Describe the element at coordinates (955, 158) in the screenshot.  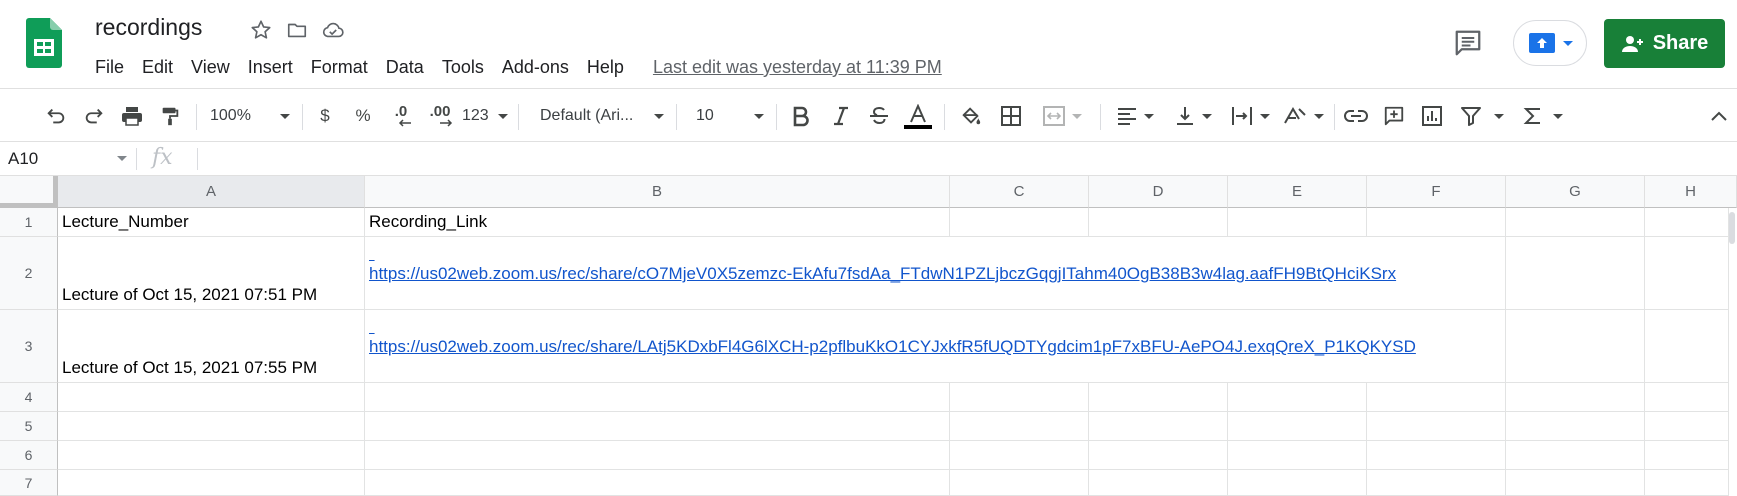
I see `formula-input` at that location.